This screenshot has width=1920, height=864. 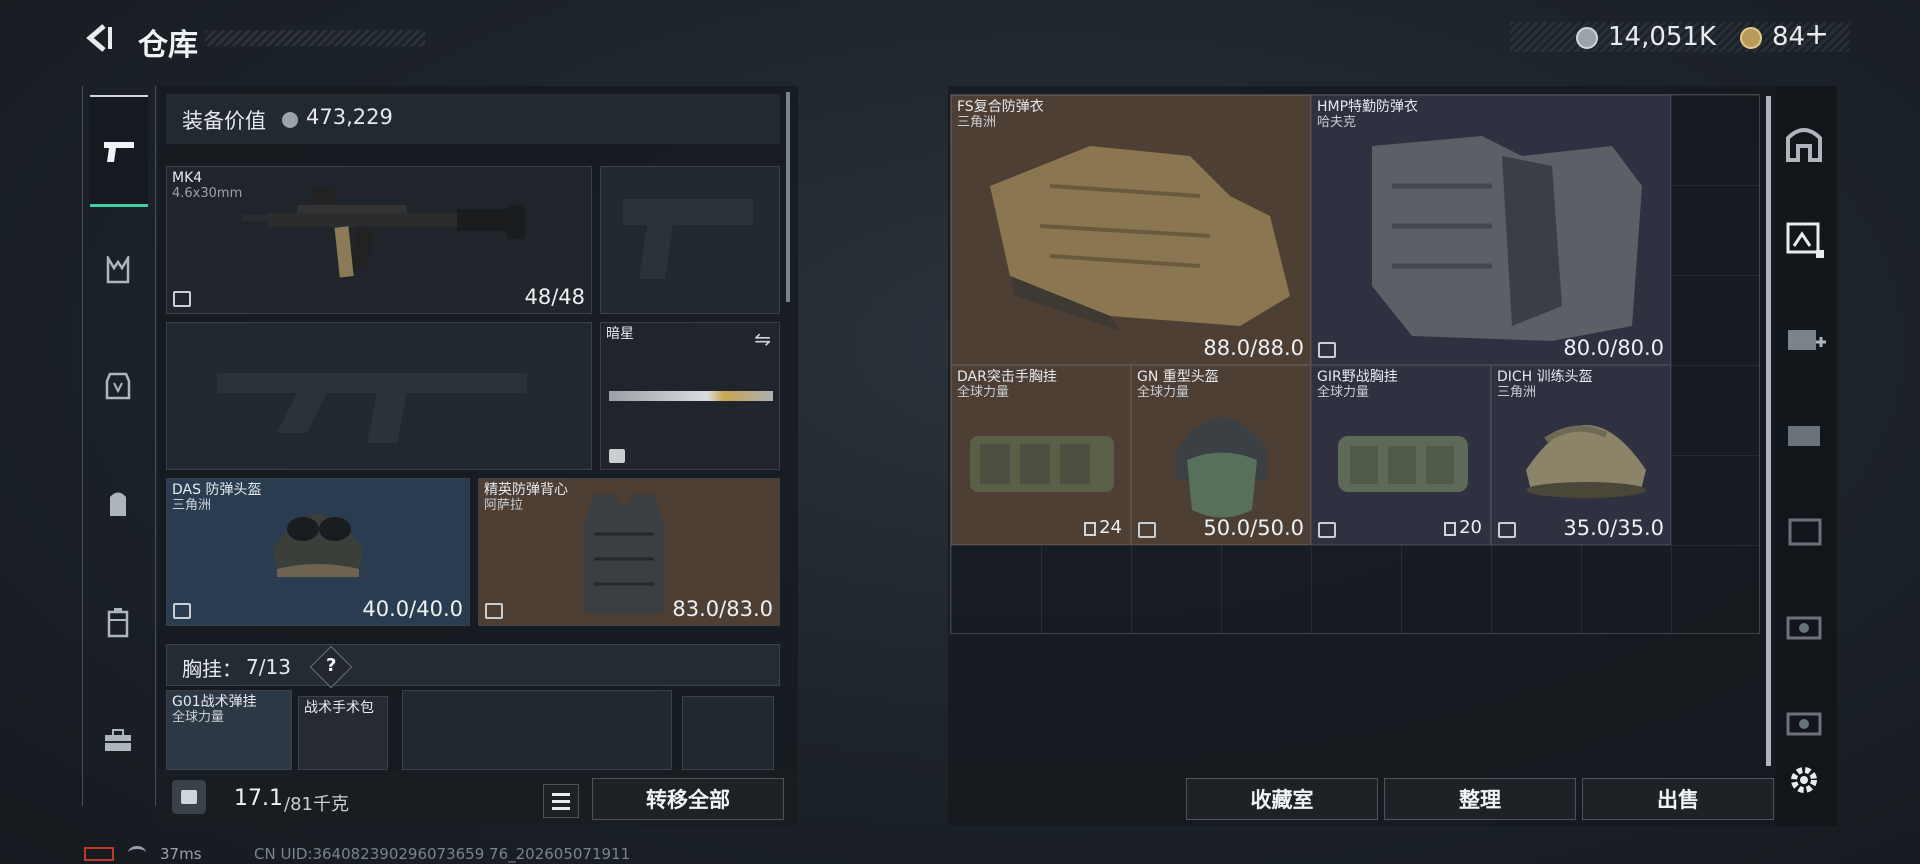 I want to click on storage-scrollbar, so click(x=1768, y=431).